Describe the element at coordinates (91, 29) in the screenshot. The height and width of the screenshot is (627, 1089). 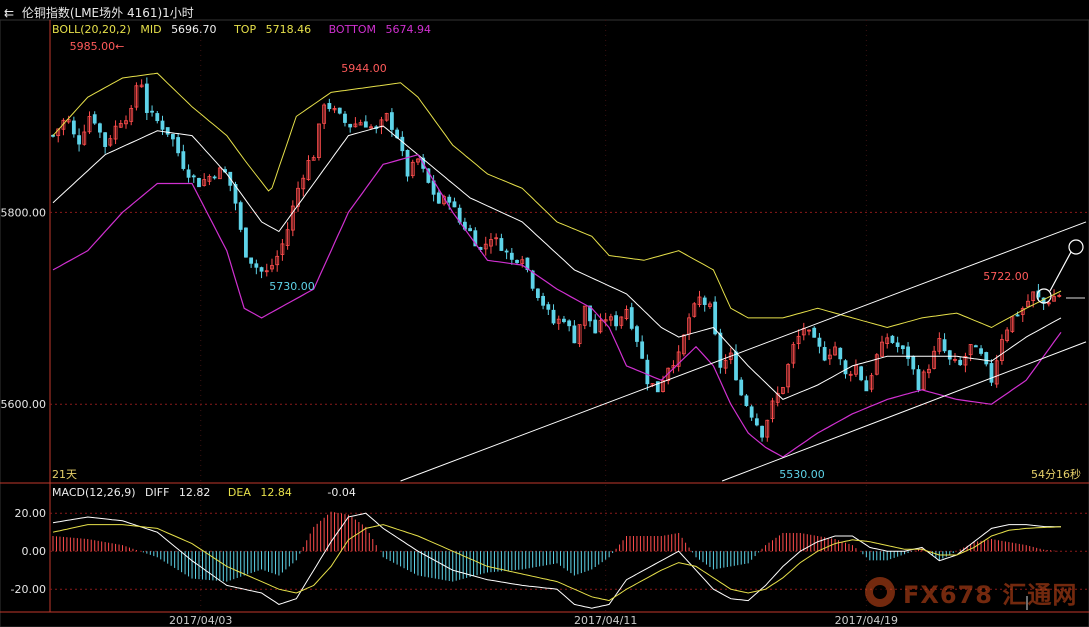
I see `boll-name: BOLL(20,20,2)` at that location.